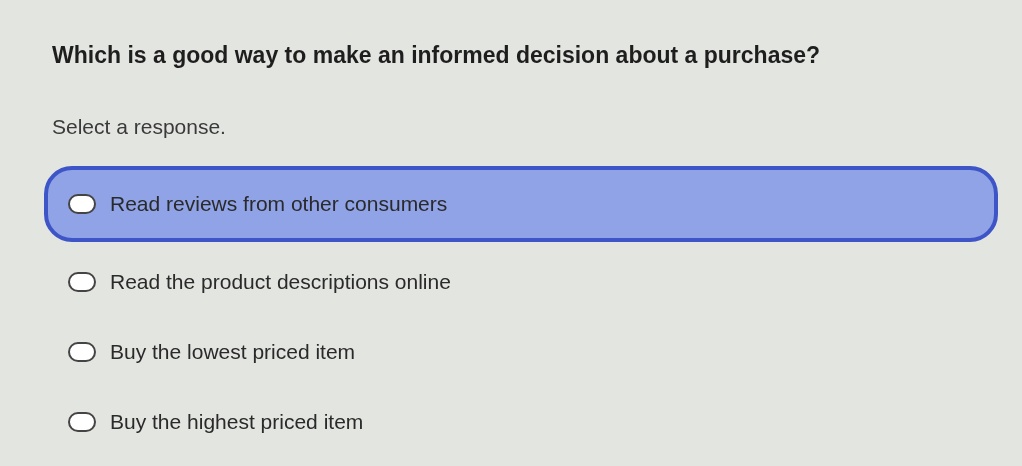 This screenshot has height=466, width=1022. I want to click on question-text: Which is a good way to make an informed decision about a purchase?, so click(437, 55).